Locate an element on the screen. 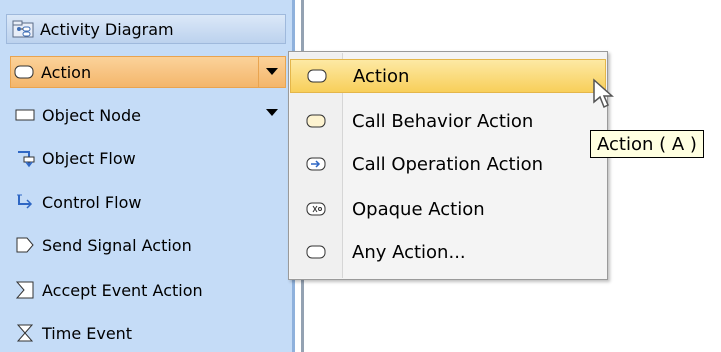  palette-item-label: Time Event is located at coordinates (87, 333).